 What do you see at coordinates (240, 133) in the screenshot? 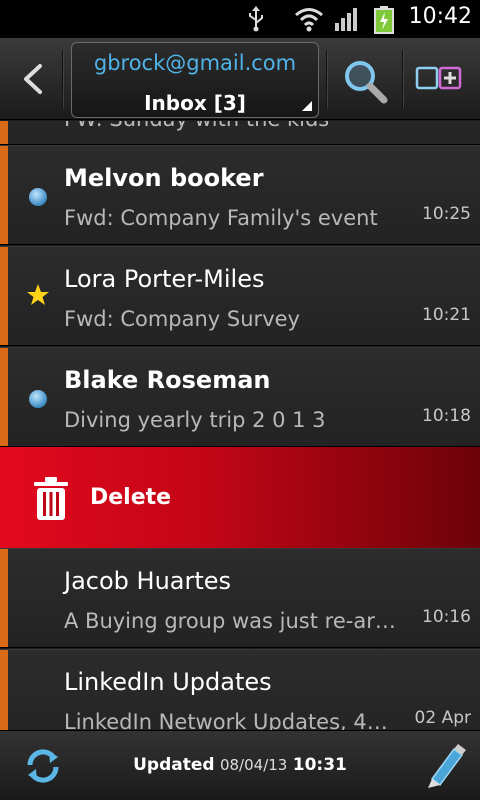
I see `list-item: FW: Sunday with the kids` at bounding box center [240, 133].